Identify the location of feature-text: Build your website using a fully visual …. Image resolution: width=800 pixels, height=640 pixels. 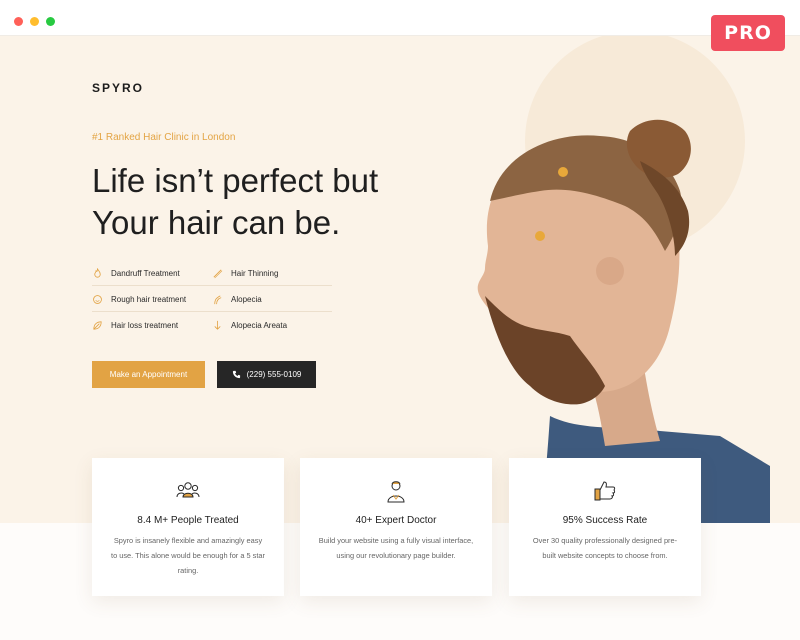
(396, 548).